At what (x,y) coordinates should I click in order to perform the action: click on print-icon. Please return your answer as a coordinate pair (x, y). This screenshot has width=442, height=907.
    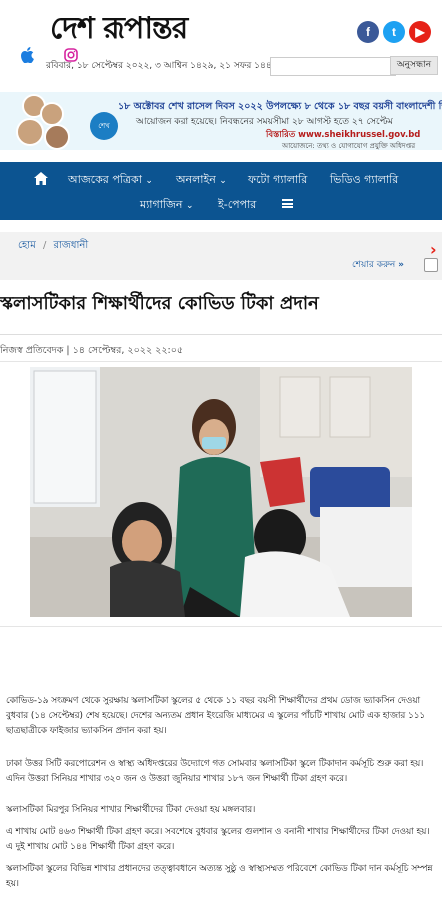
    Looking at the image, I should click on (431, 265).